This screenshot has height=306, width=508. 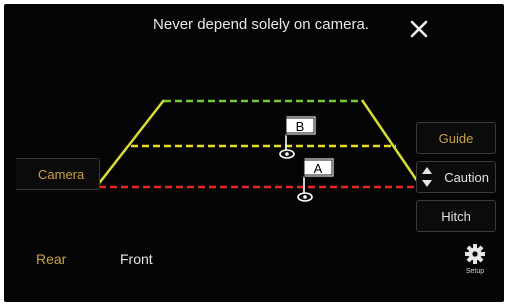 I want to click on marker-b-label: B, so click(x=300, y=126).